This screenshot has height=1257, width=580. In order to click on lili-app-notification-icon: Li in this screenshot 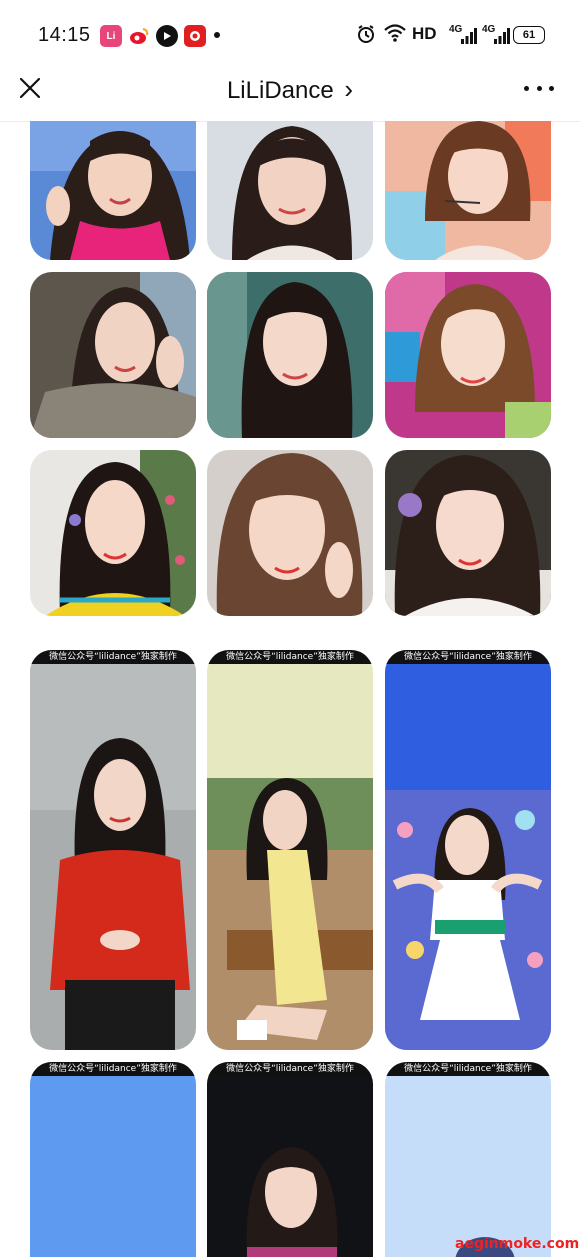, I will do `click(111, 36)`.